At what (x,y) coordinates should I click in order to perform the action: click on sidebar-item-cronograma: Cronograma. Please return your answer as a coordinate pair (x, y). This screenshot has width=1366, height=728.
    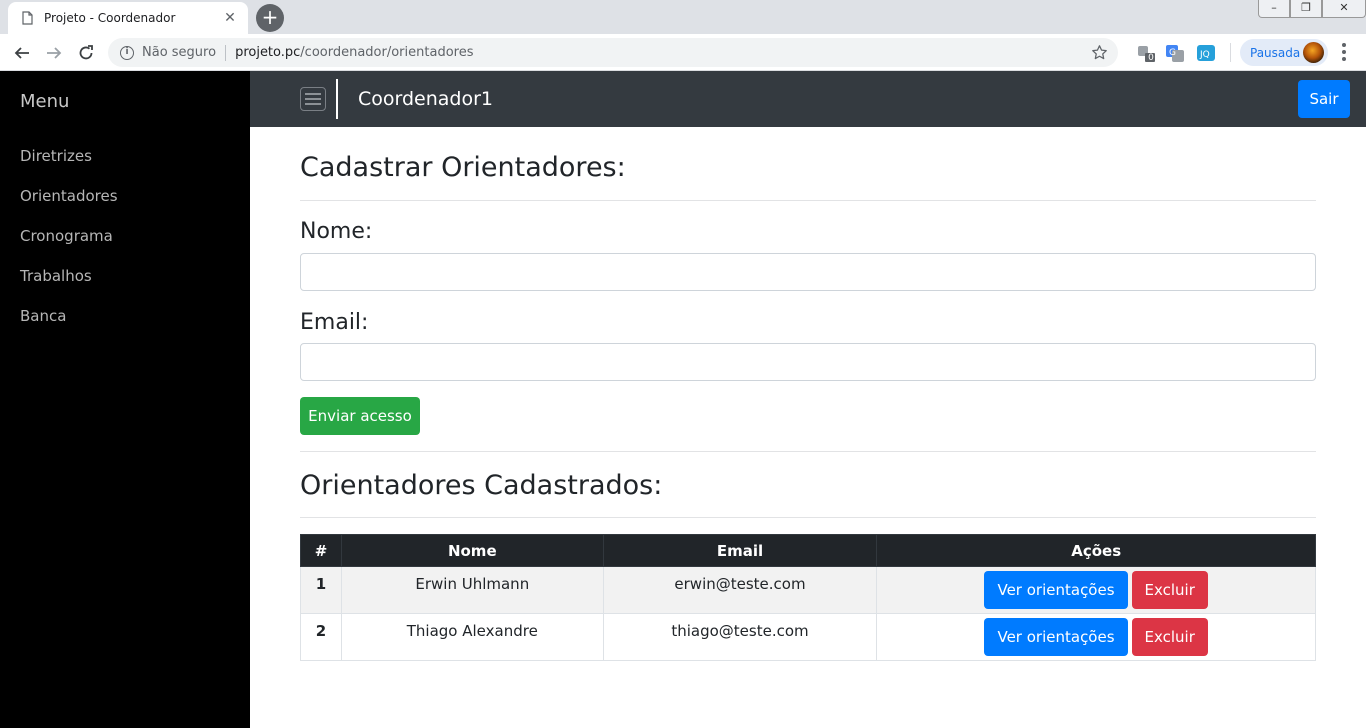
    Looking at the image, I should click on (69, 246).